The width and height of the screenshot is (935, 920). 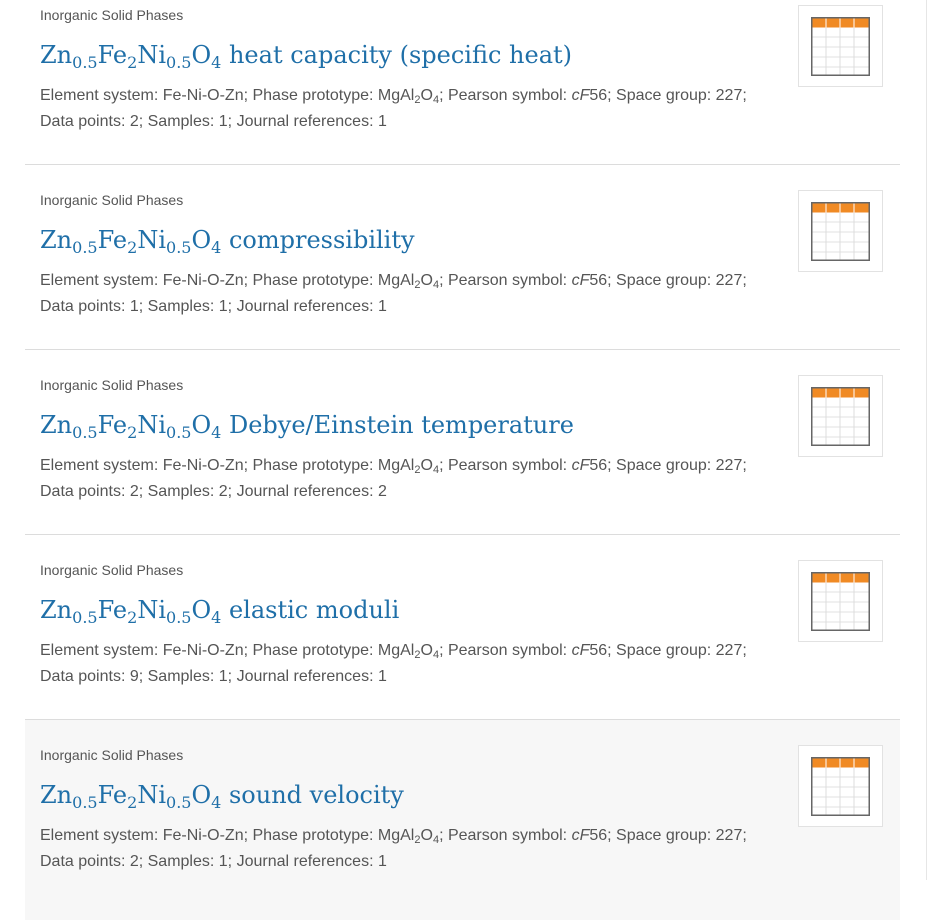 I want to click on page-edge-divider, so click(x=926, y=440).